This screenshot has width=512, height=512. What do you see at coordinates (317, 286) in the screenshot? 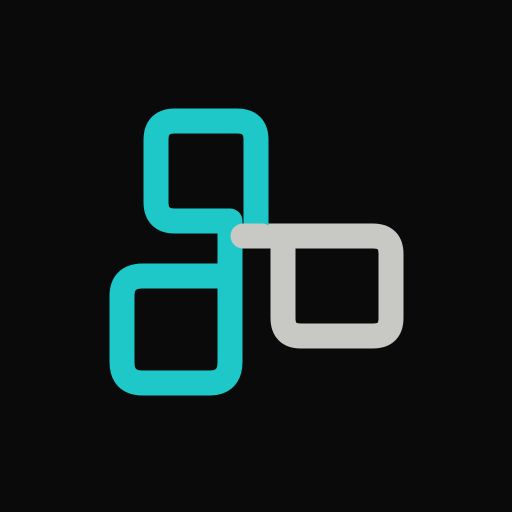
I see `logo-grey-loop` at bounding box center [317, 286].